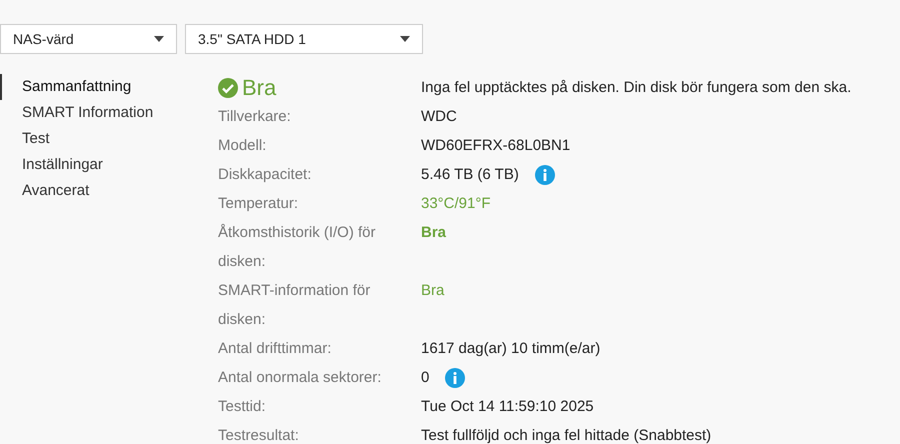 The width and height of the screenshot is (900, 444). Describe the element at coordinates (300, 378) in the screenshot. I see `field-label: Antal onormala sektorer:` at that location.